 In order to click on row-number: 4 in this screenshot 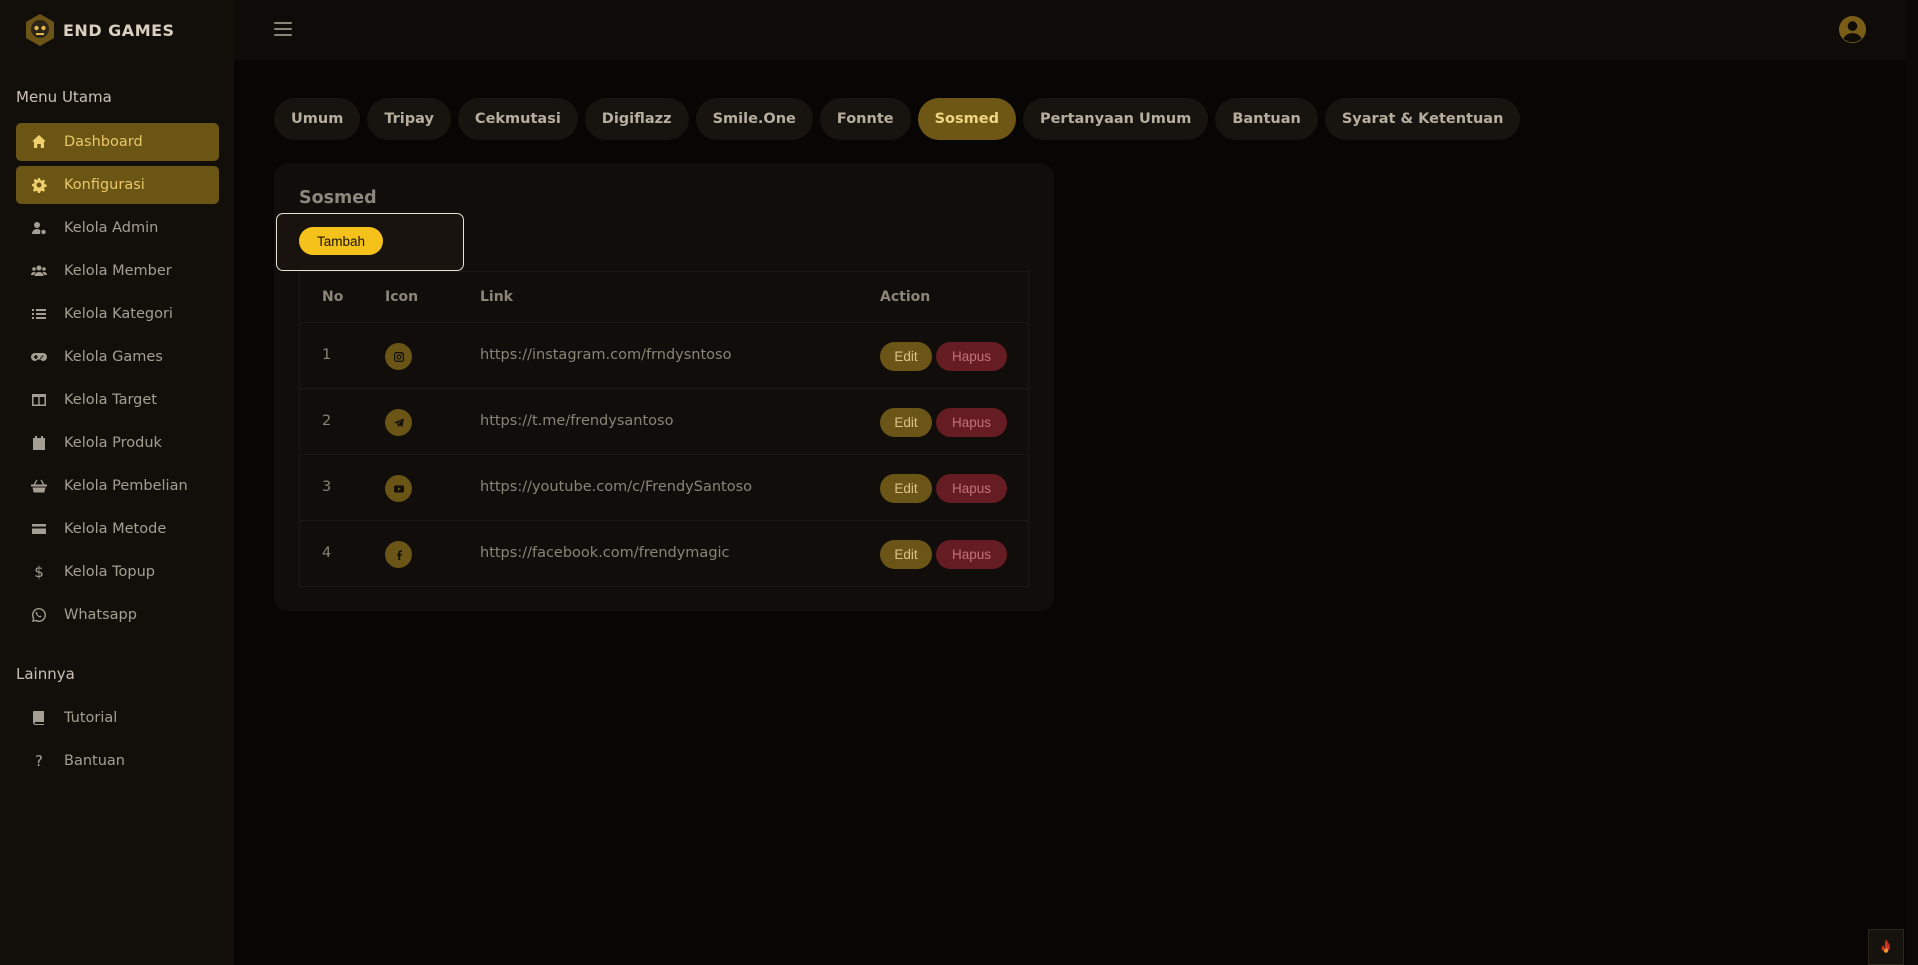, I will do `click(327, 553)`.